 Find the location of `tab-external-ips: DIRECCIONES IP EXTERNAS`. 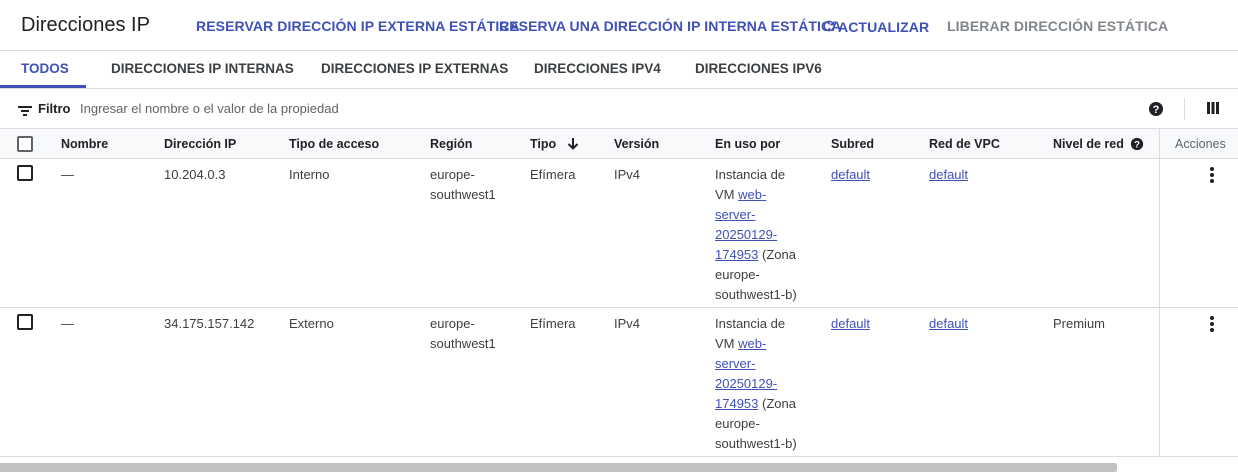

tab-external-ips: DIRECCIONES IP EXTERNAS is located at coordinates (414, 68).